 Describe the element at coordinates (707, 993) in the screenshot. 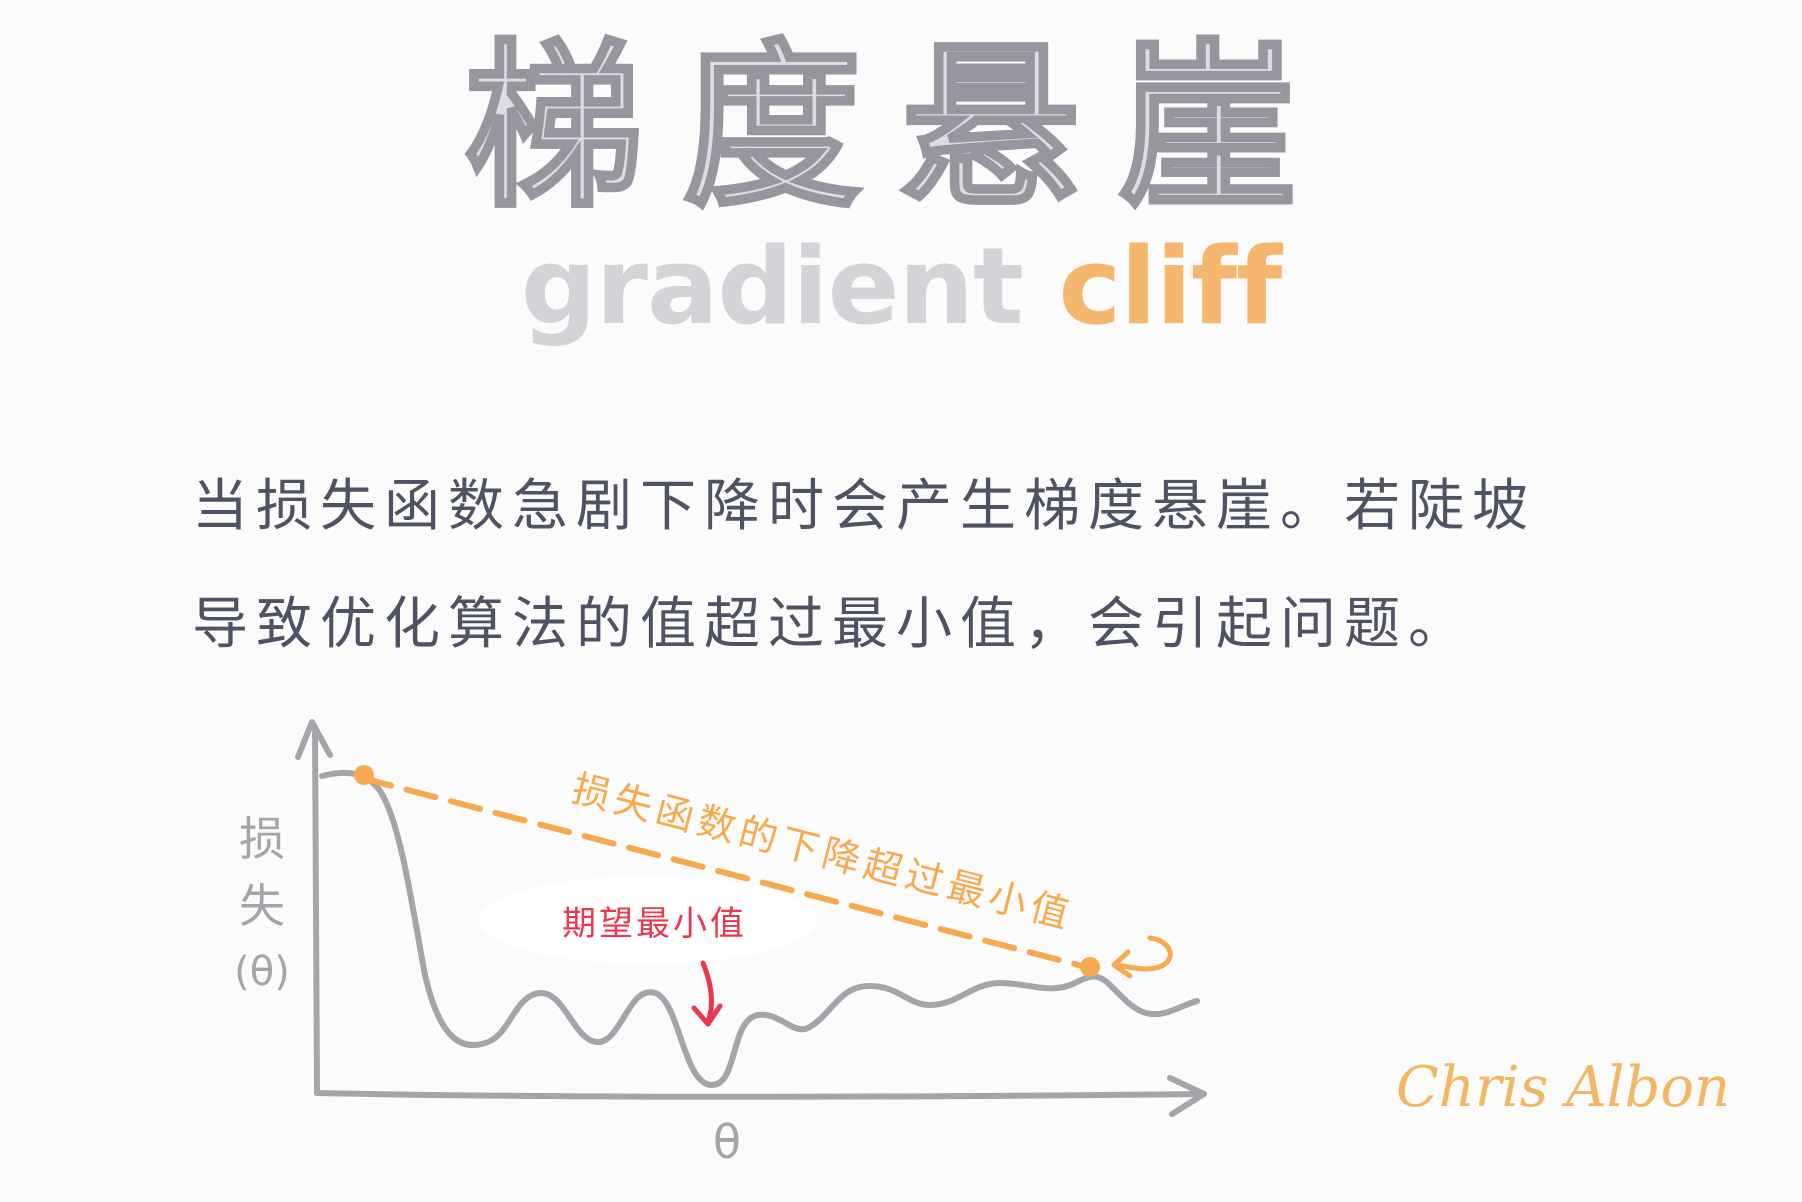

I see `desired-min-arrow` at that location.